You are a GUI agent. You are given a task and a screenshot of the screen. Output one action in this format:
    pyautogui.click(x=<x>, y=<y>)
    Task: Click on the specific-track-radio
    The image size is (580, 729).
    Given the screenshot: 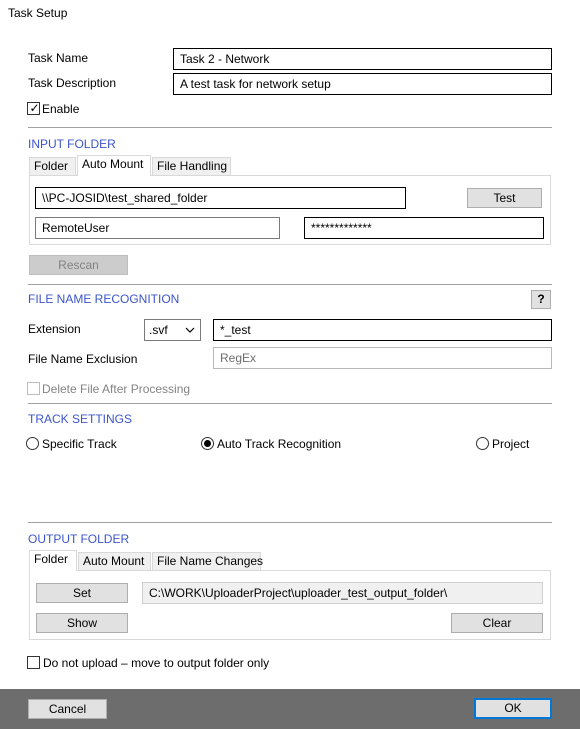 What is the action you would take?
    pyautogui.click(x=32, y=443)
    